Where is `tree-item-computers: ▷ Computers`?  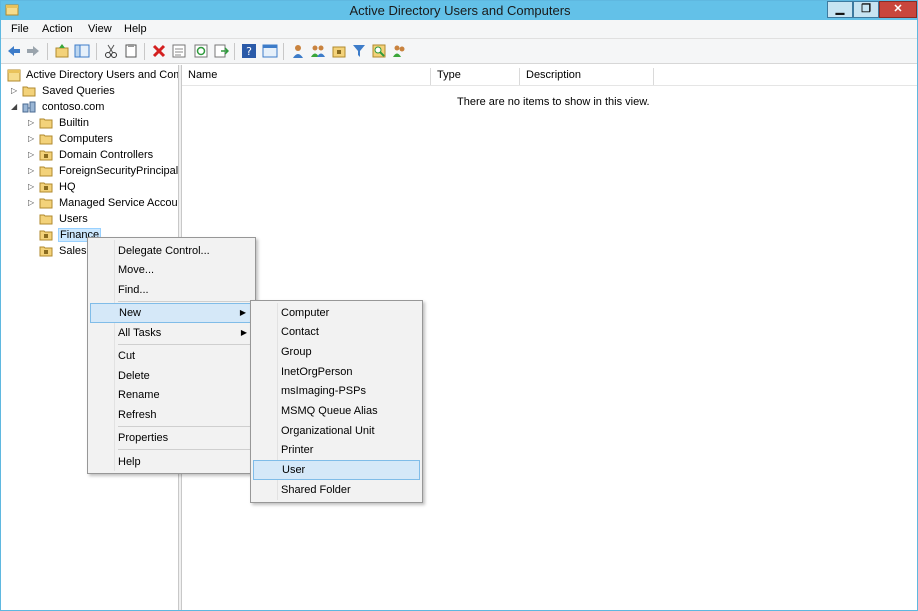
tree-item-computers: ▷ Computers is located at coordinates (103, 140).